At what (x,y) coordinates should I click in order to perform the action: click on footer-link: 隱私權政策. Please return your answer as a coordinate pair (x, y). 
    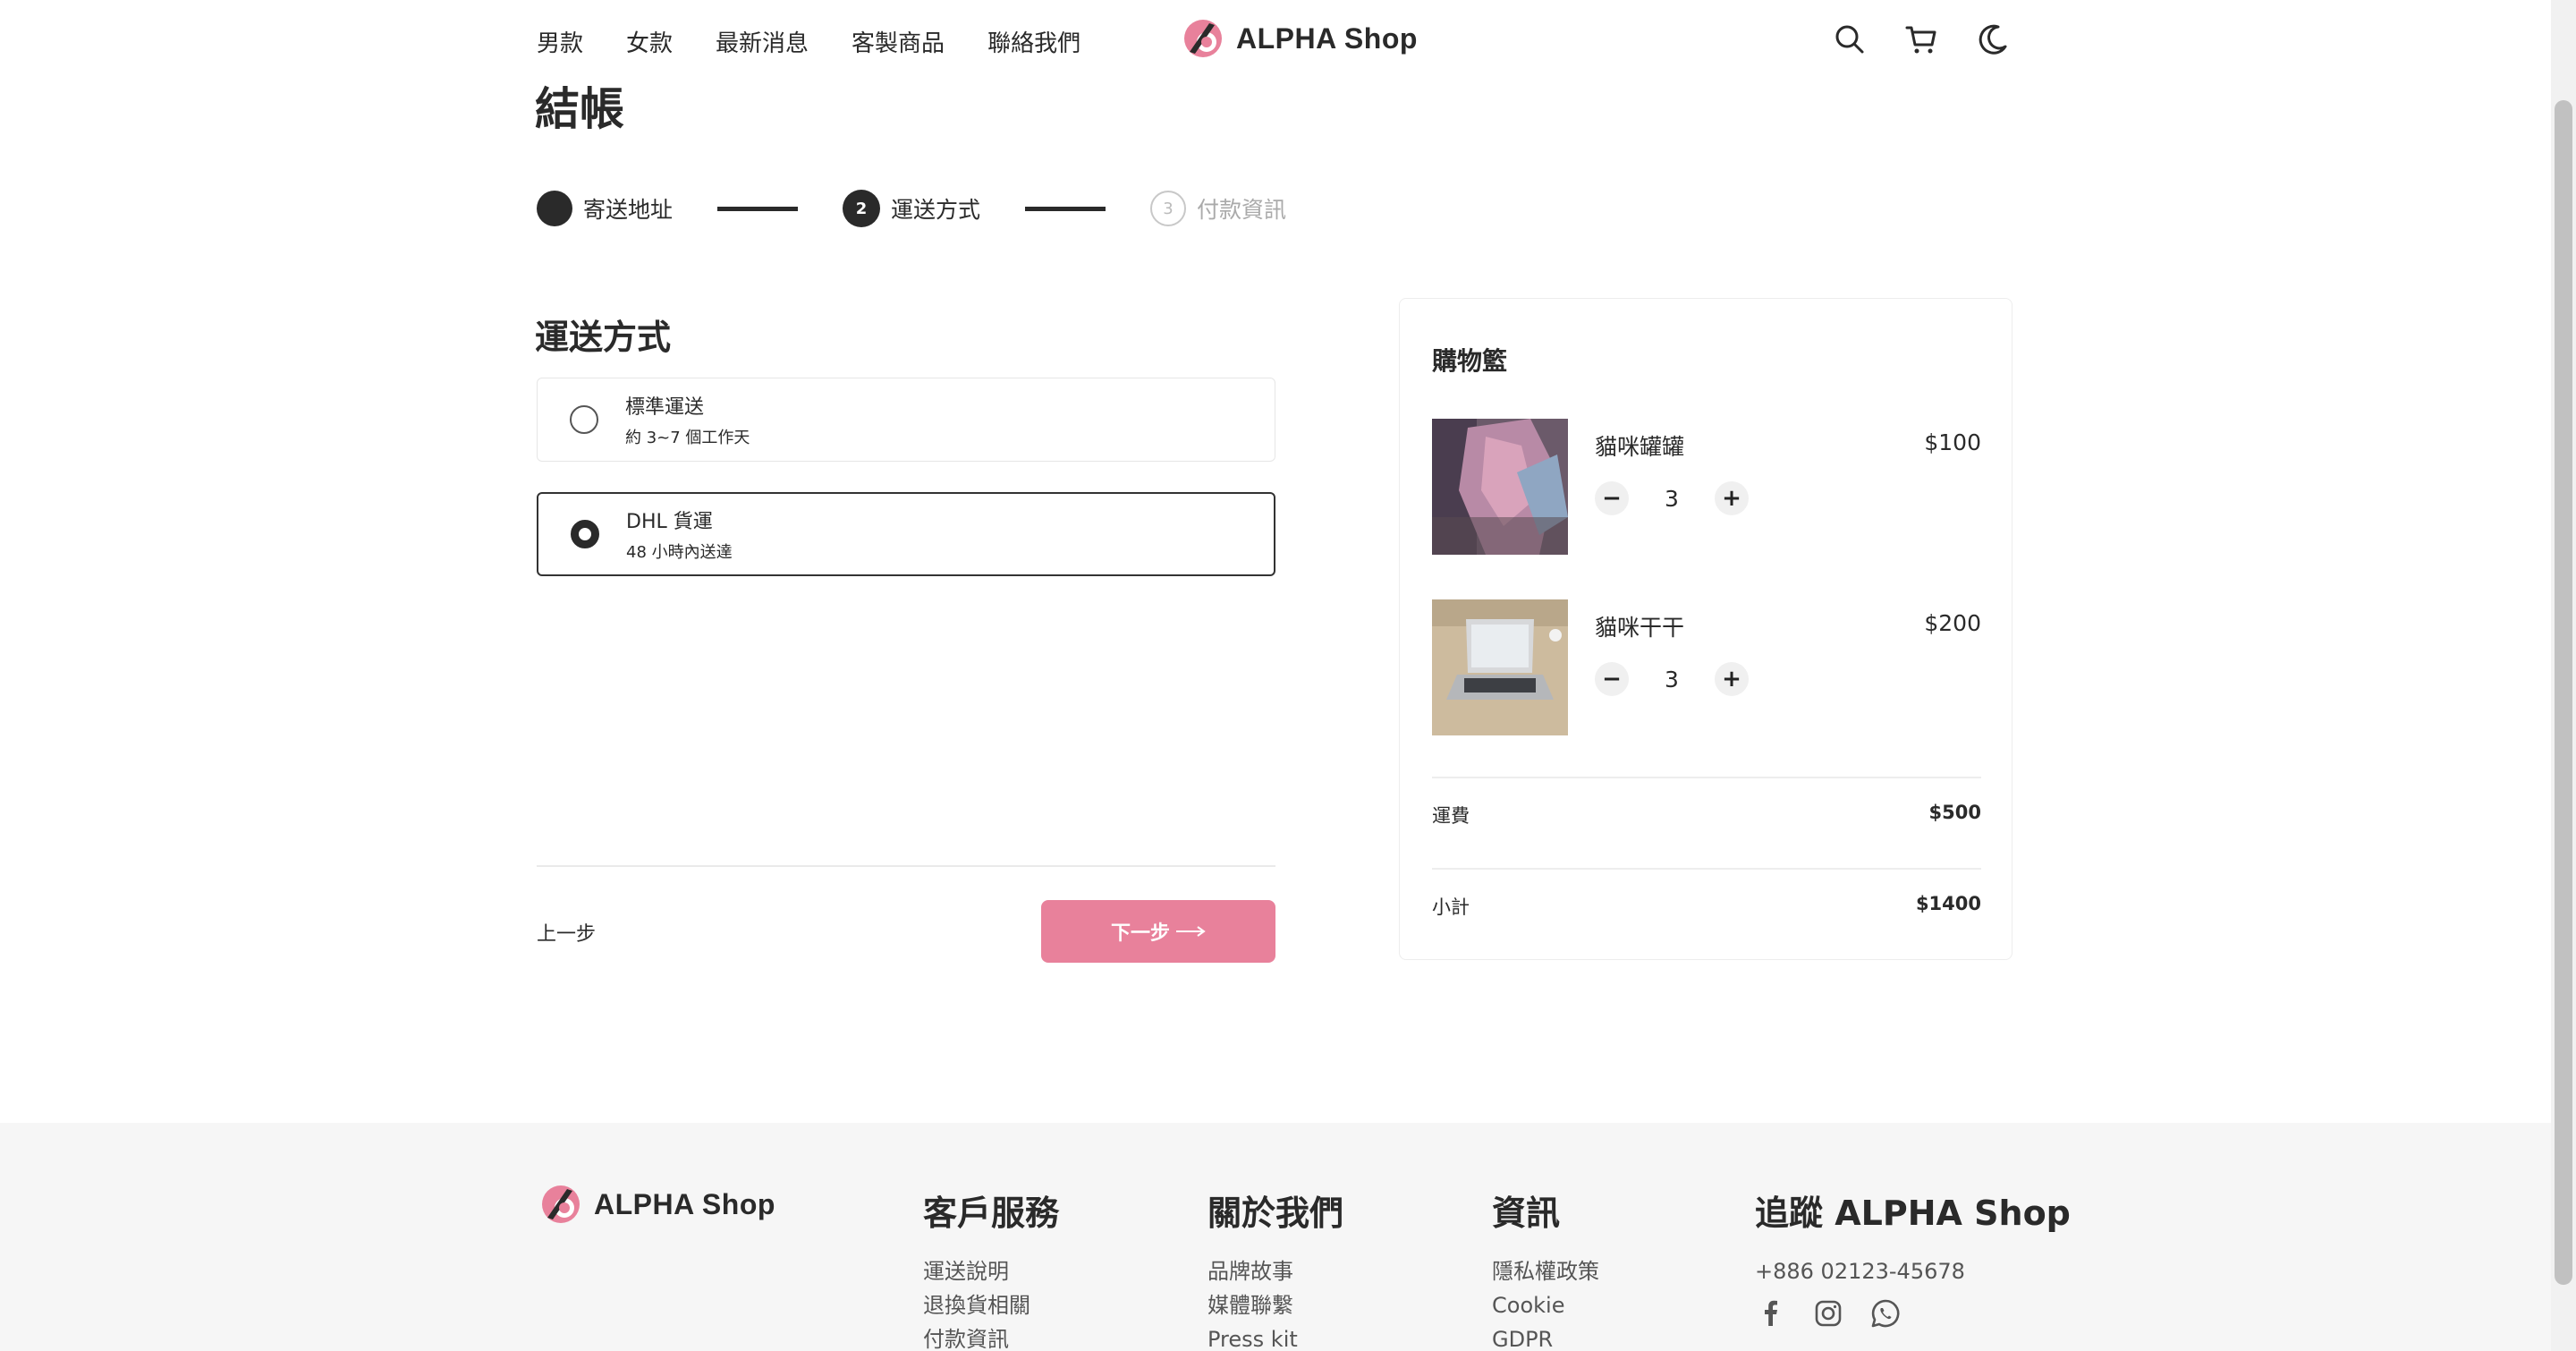
    Looking at the image, I should click on (1545, 1271).